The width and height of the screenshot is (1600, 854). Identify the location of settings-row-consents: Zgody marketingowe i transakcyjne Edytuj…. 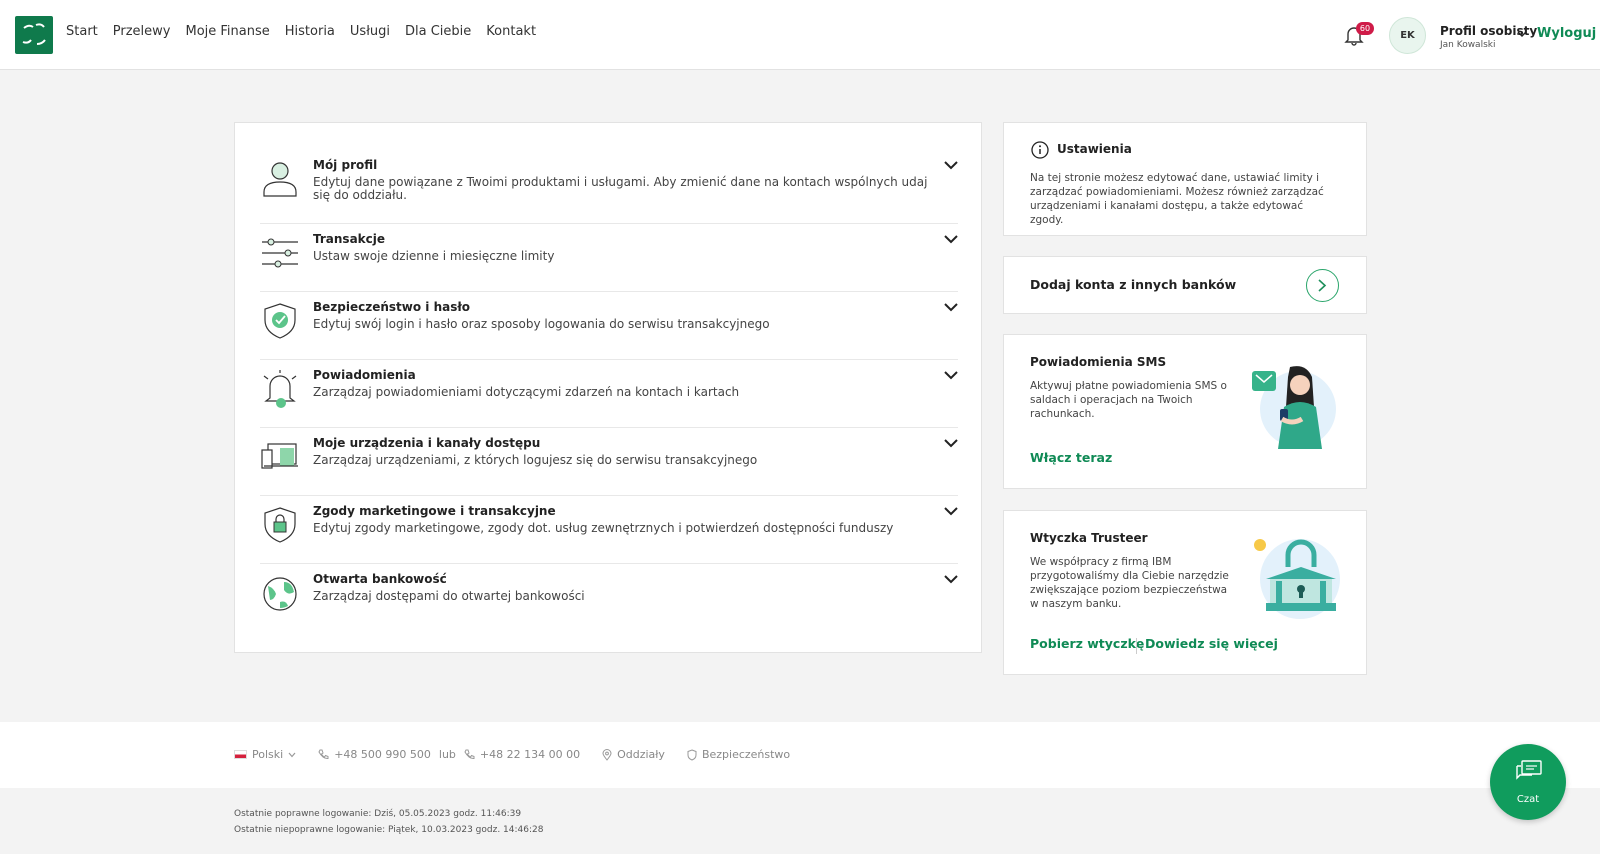
(609, 530).